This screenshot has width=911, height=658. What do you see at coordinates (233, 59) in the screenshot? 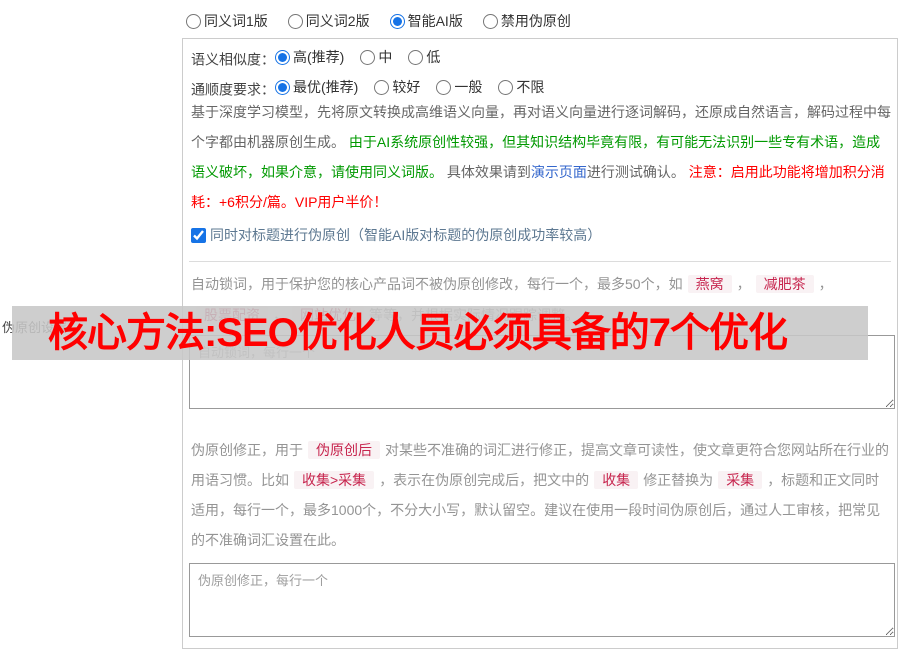
I see `semantic-similarity-label: 语义相似度：` at bounding box center [233, 59].